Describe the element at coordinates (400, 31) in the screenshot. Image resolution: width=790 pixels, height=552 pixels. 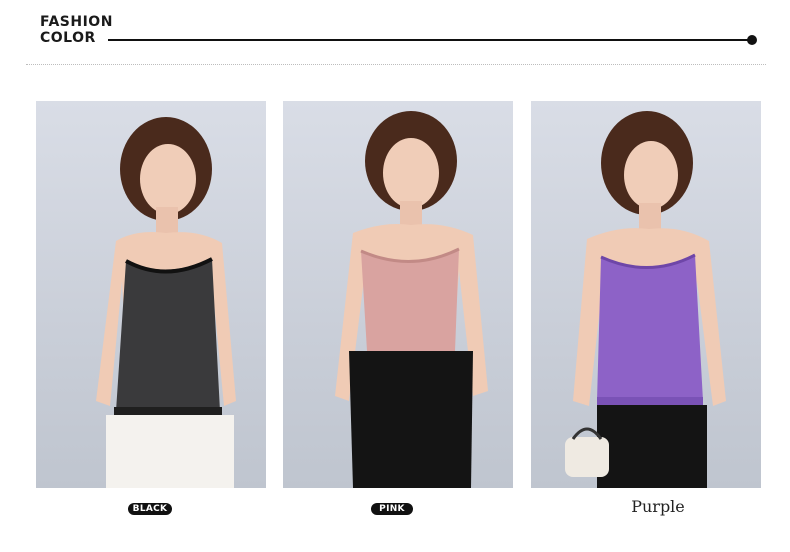
I see `section-header: FASHION COLOR` at that location.